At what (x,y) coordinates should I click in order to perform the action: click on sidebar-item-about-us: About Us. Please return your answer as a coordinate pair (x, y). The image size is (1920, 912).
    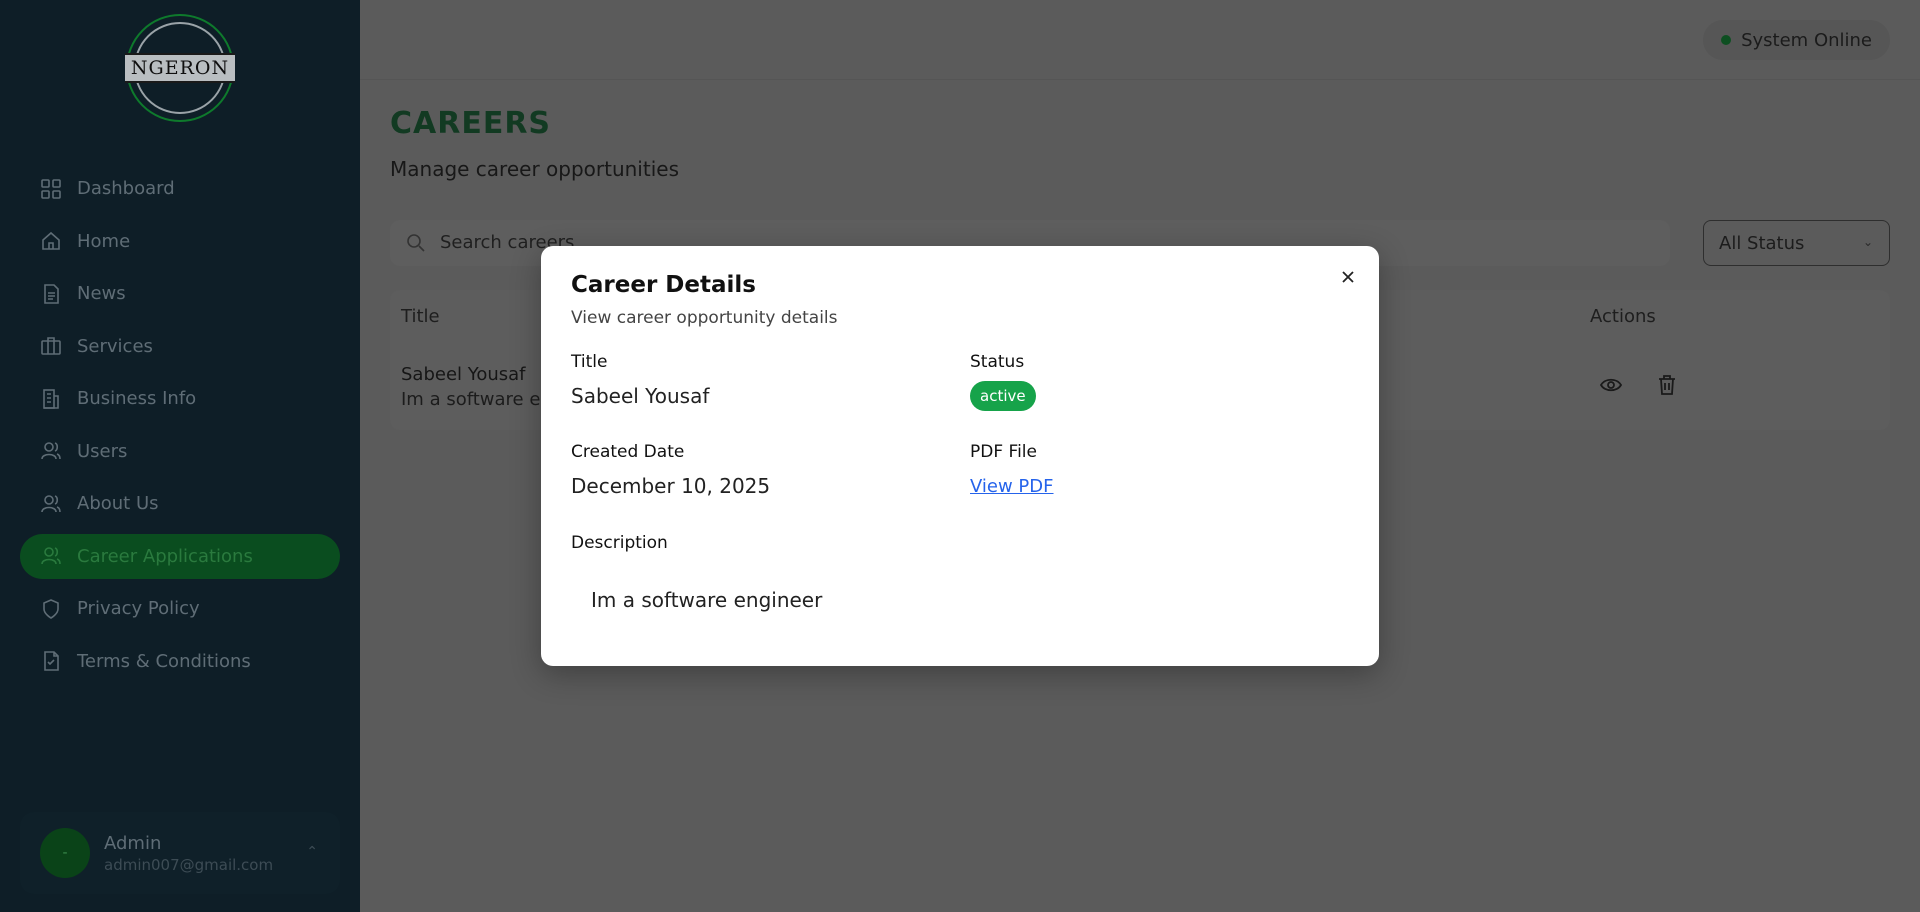
    Looking at the image, I should click on (180, 503).